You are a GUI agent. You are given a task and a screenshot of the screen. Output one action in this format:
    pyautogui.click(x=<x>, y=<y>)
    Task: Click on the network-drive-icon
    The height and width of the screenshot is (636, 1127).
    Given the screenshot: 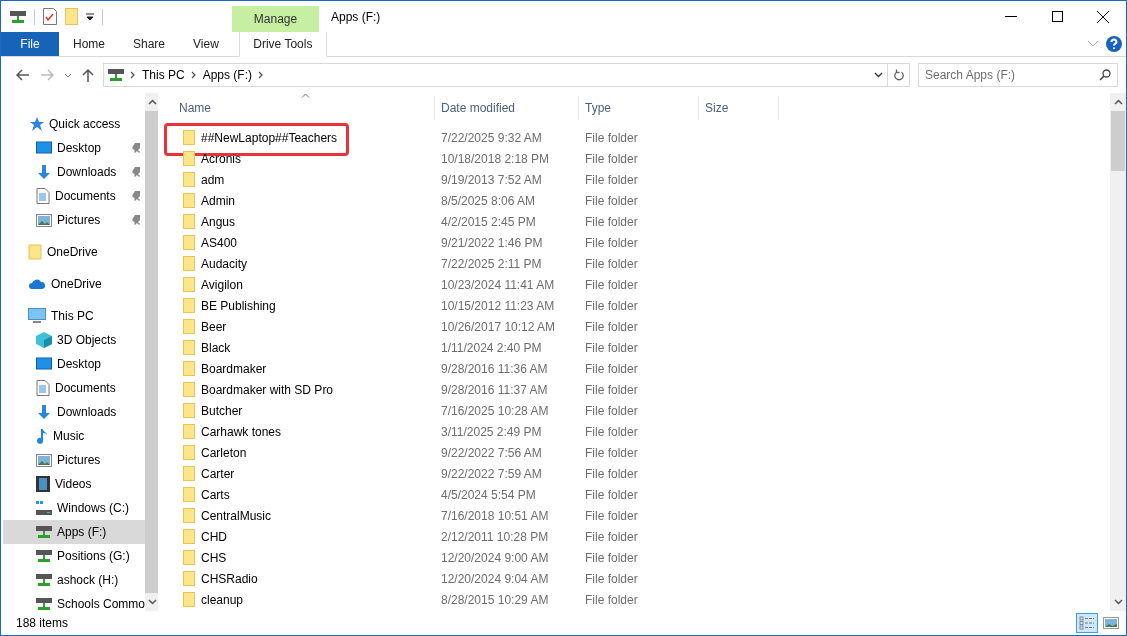 What is the action you would take?
    pyautogui.click(x=18, y=16)
    